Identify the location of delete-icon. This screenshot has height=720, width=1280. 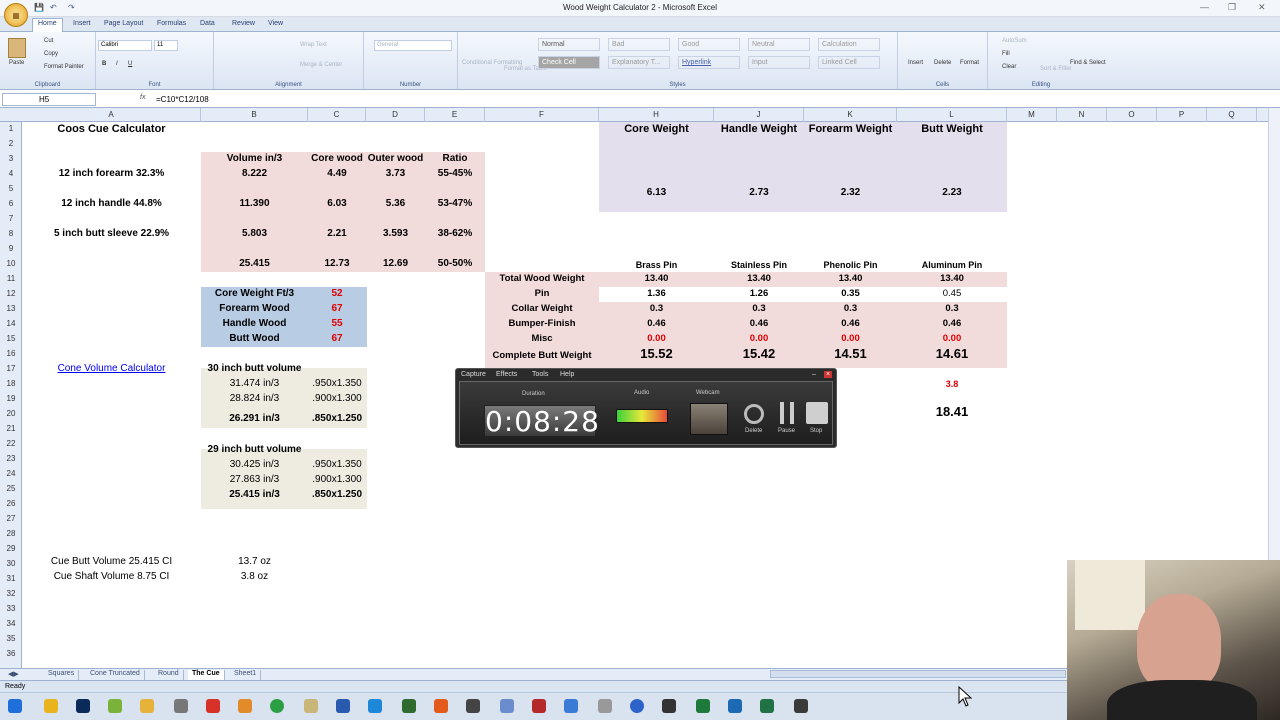
(754, 414).